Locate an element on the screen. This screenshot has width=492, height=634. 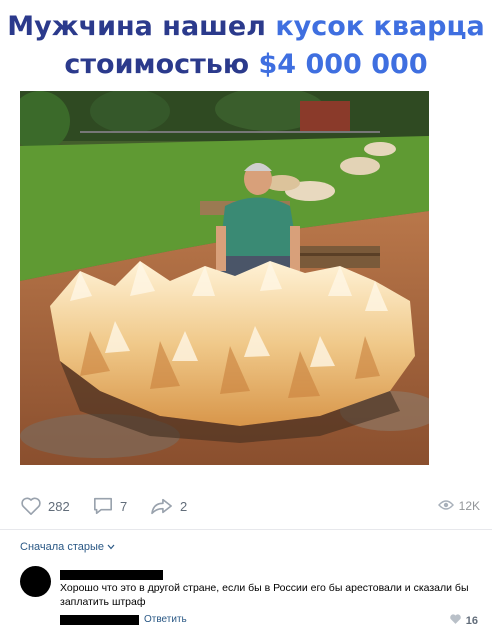
headline-part-dark: стоимостью is located at coordinates (161, 64).